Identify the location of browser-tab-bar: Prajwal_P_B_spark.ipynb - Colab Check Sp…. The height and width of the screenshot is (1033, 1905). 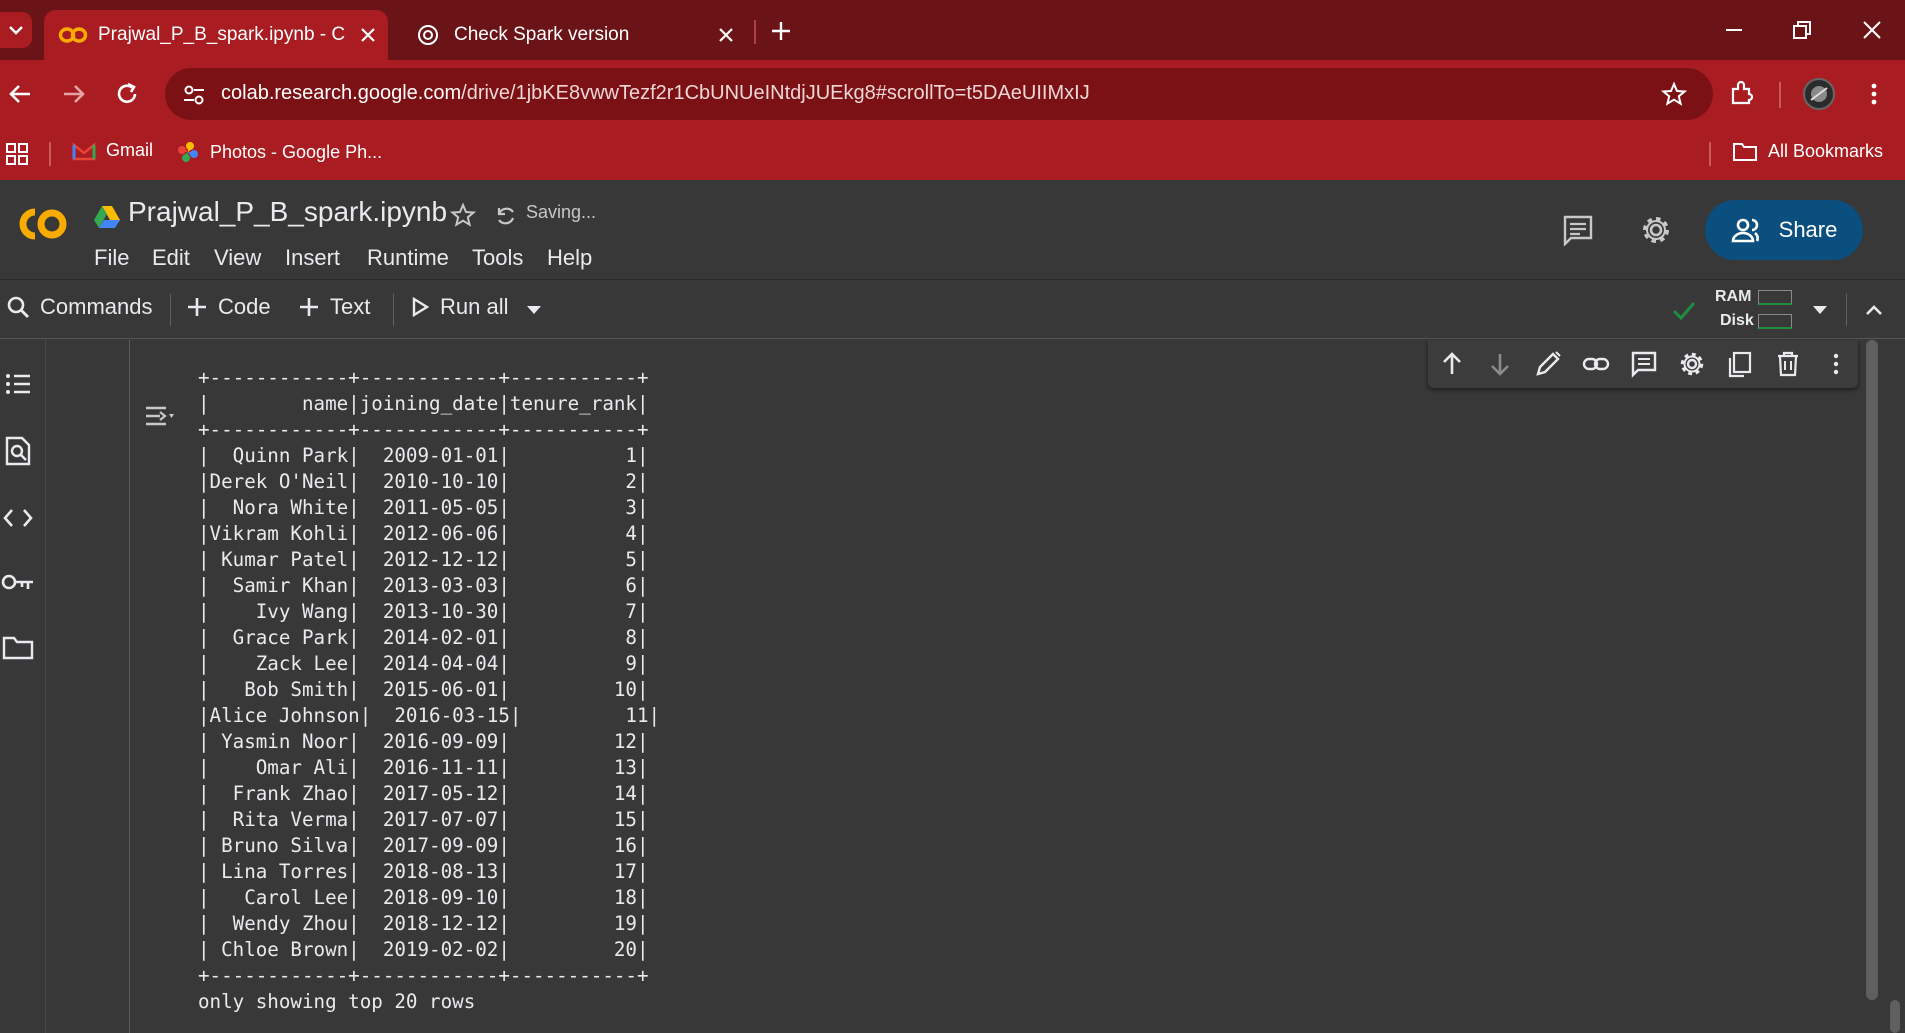
(952, 30).